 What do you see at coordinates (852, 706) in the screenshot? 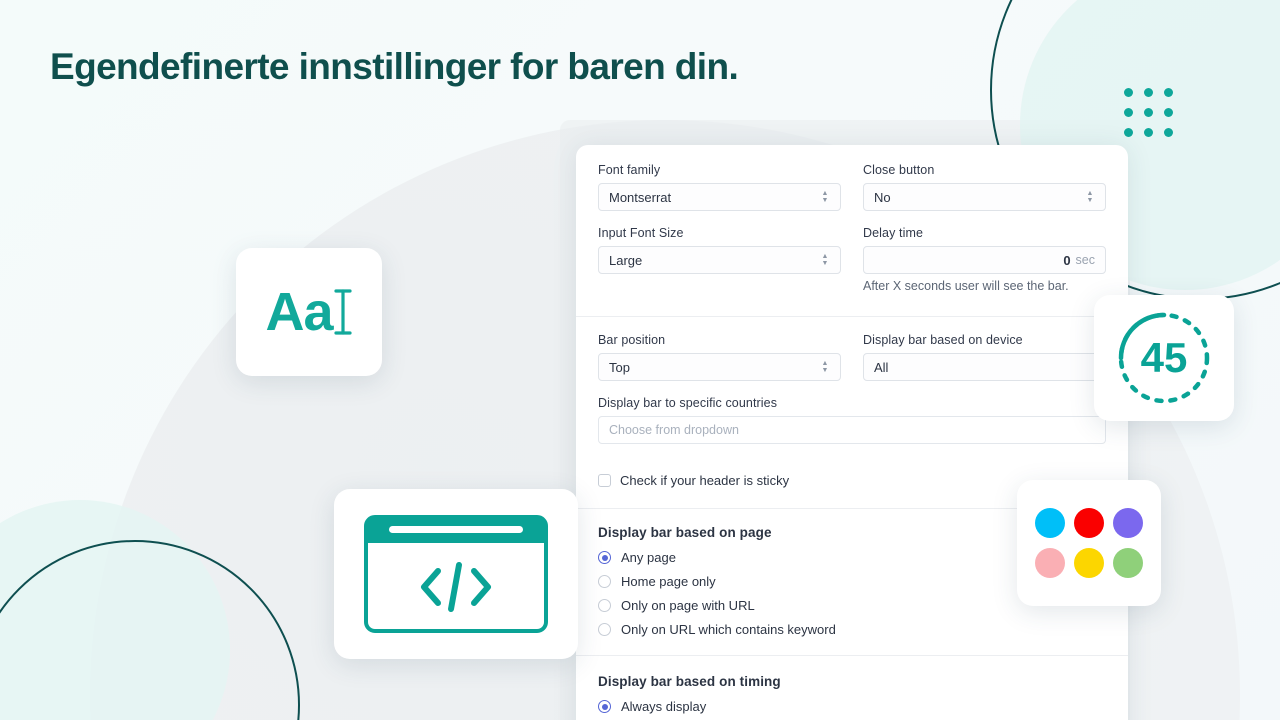
I see `radio-always-display: Always display` at bounding box center [852, 706].